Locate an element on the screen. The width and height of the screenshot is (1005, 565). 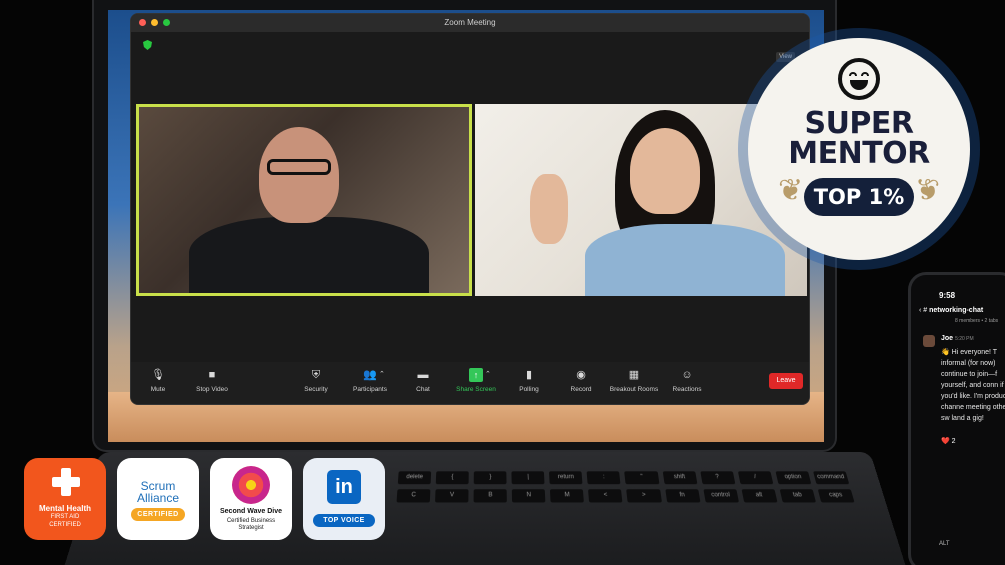
cert-subtitle: Certified Business is located at coordinates (251, 521).